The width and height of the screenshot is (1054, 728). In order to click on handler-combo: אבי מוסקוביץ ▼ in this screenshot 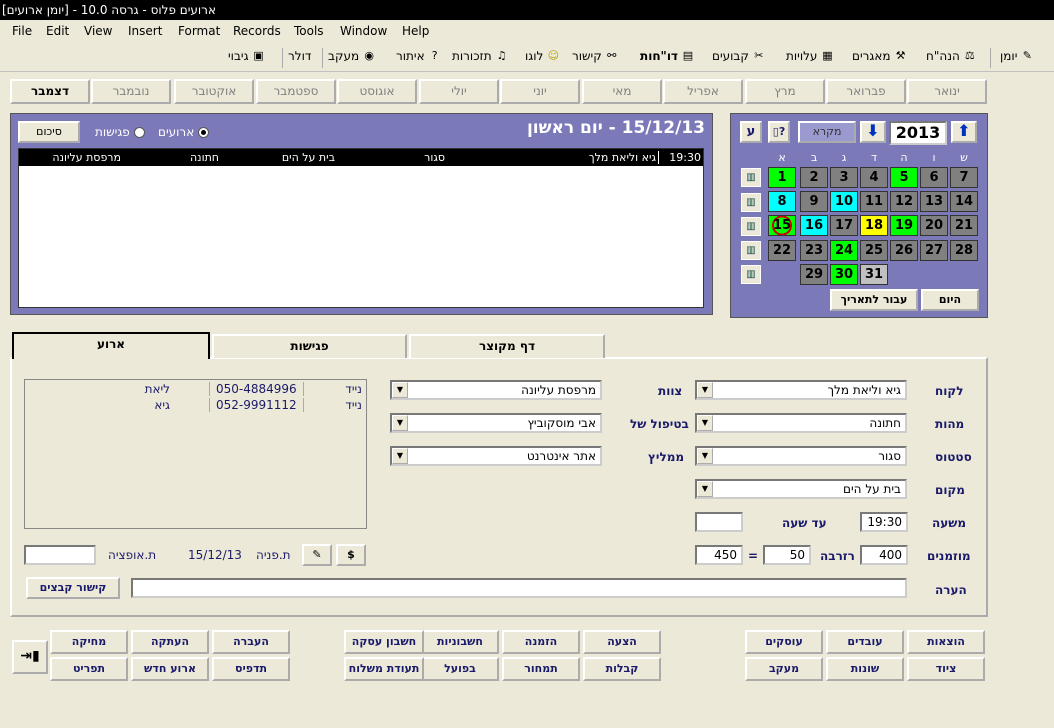, I will do `click(496, 423)`.